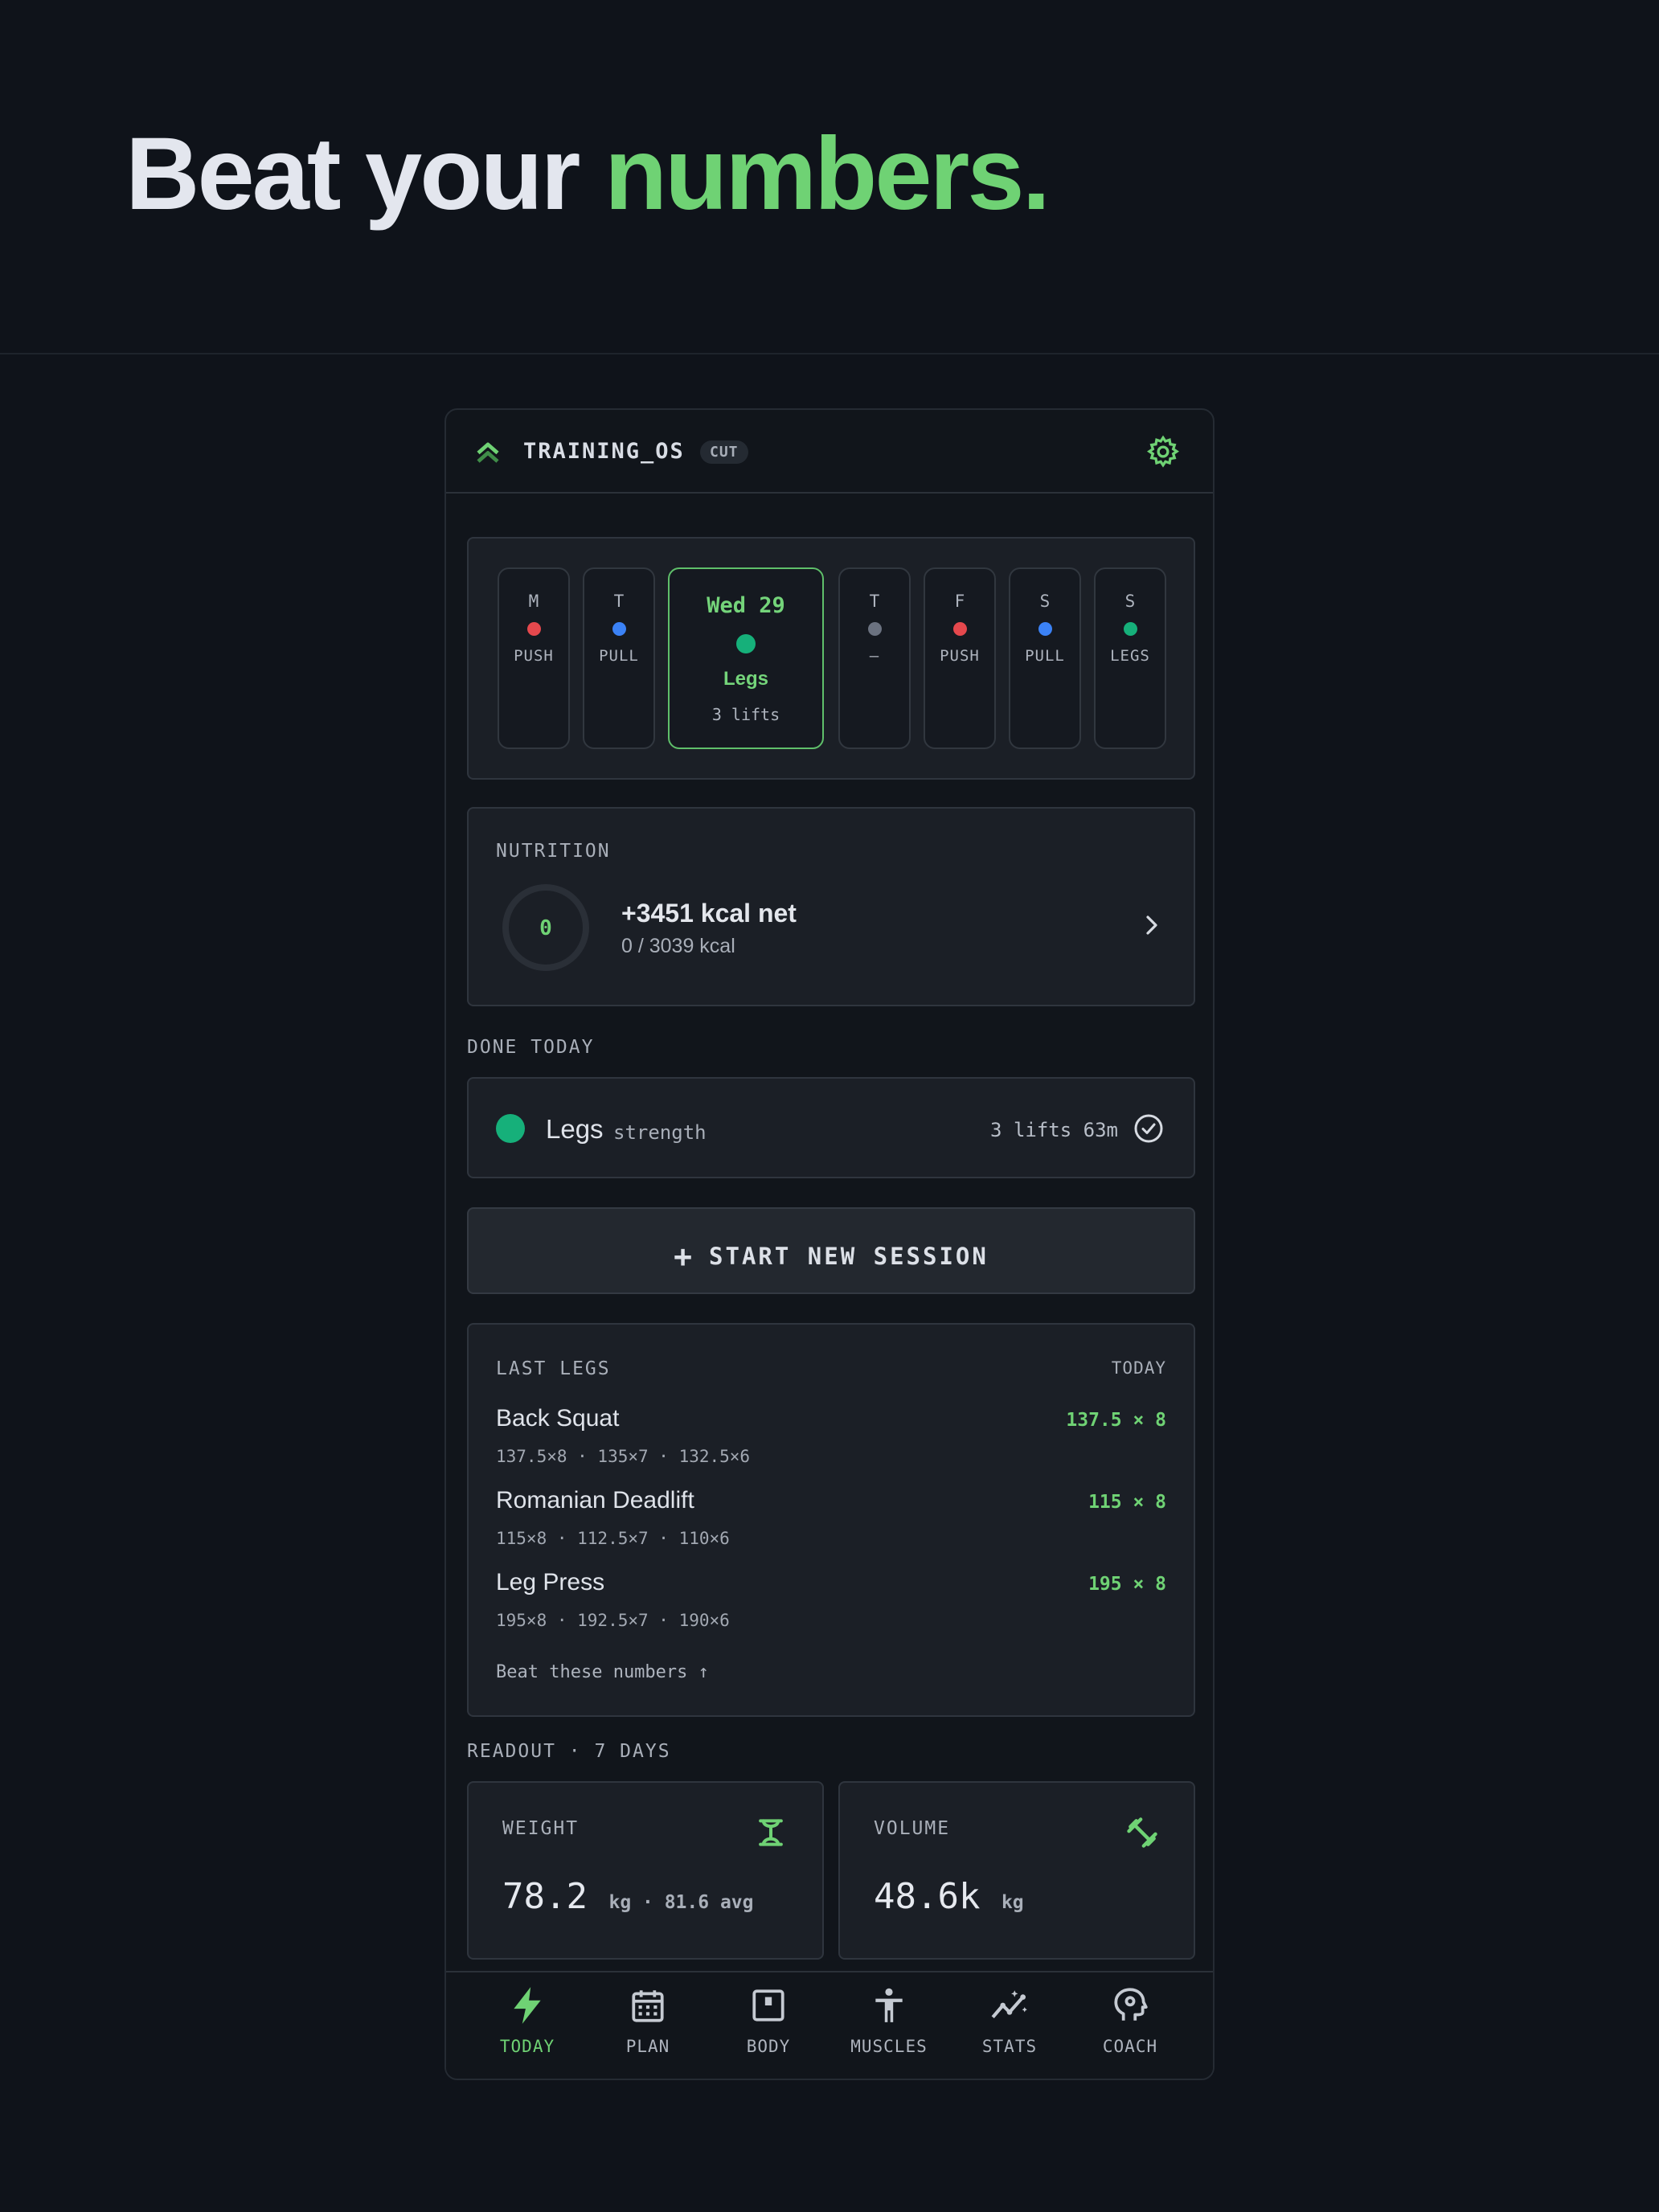  What do you see at coordinates (849, 1256) in the screenshot?
I see `start-session-text: START NEW SESSION` at bounding box center [849, 1256].